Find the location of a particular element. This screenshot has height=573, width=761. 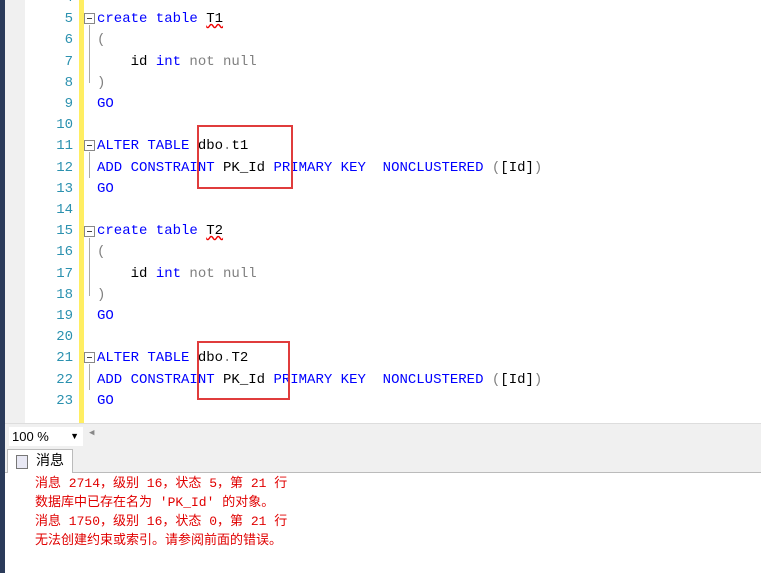

tab-messages: 消息 is located at coordinates (40, 461).